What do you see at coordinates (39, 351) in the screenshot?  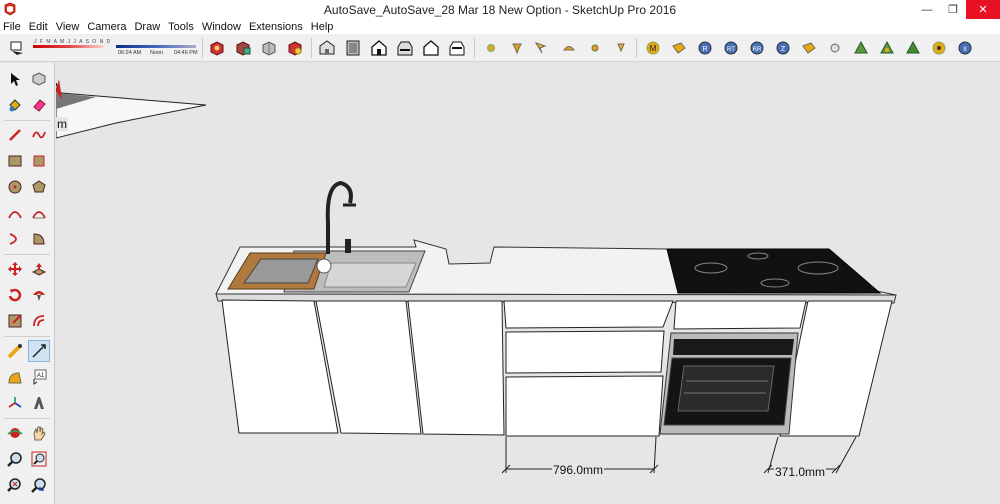 I see `dimension-tool-icon` at bounding box center [39, 351].